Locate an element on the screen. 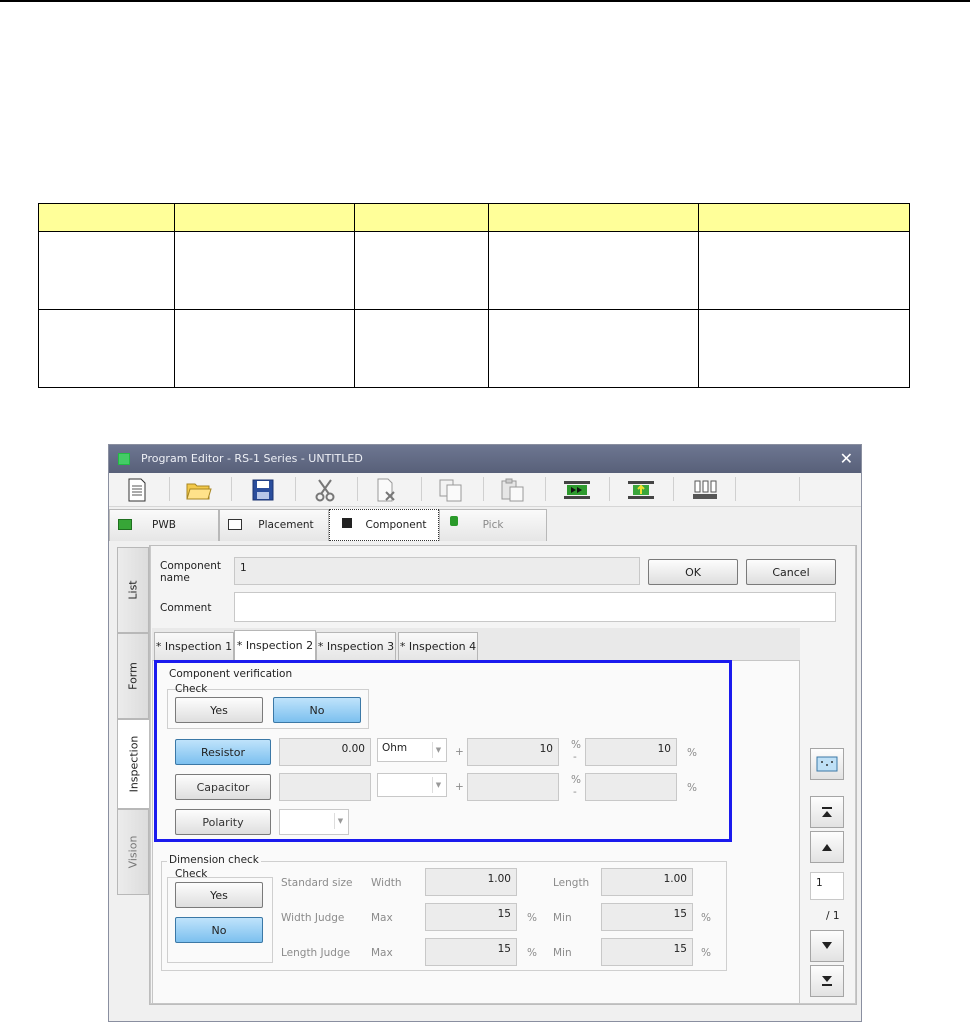 This screenshot has height=1022, width=970. dimension-yes-button: Yes is located at coordinates (219, 895).